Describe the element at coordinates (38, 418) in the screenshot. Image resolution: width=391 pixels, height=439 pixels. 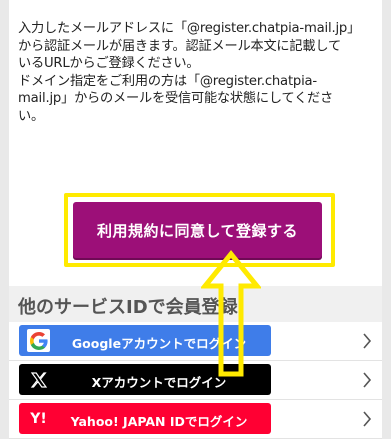
I see `yahoo-icon: Y!` at that location.